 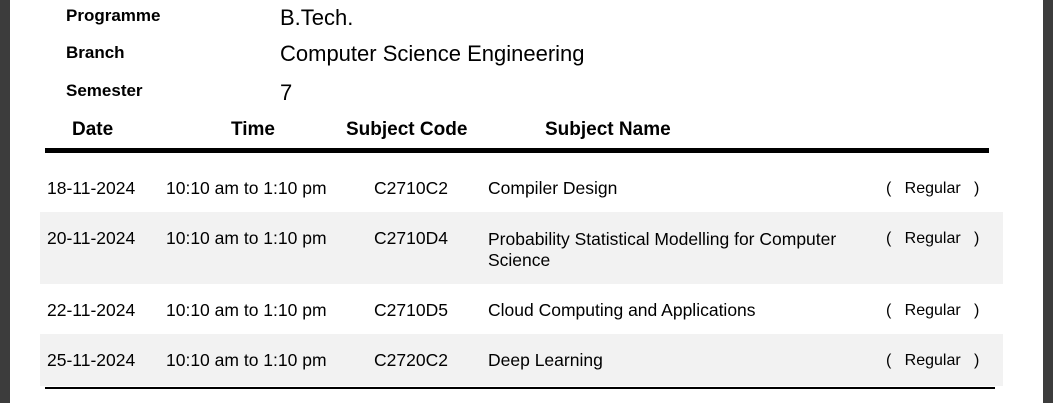 What do you see at coordinates (1048, 201) in the screenshot?
I see `right-frame-edge` at bounding box center [1048, 201].